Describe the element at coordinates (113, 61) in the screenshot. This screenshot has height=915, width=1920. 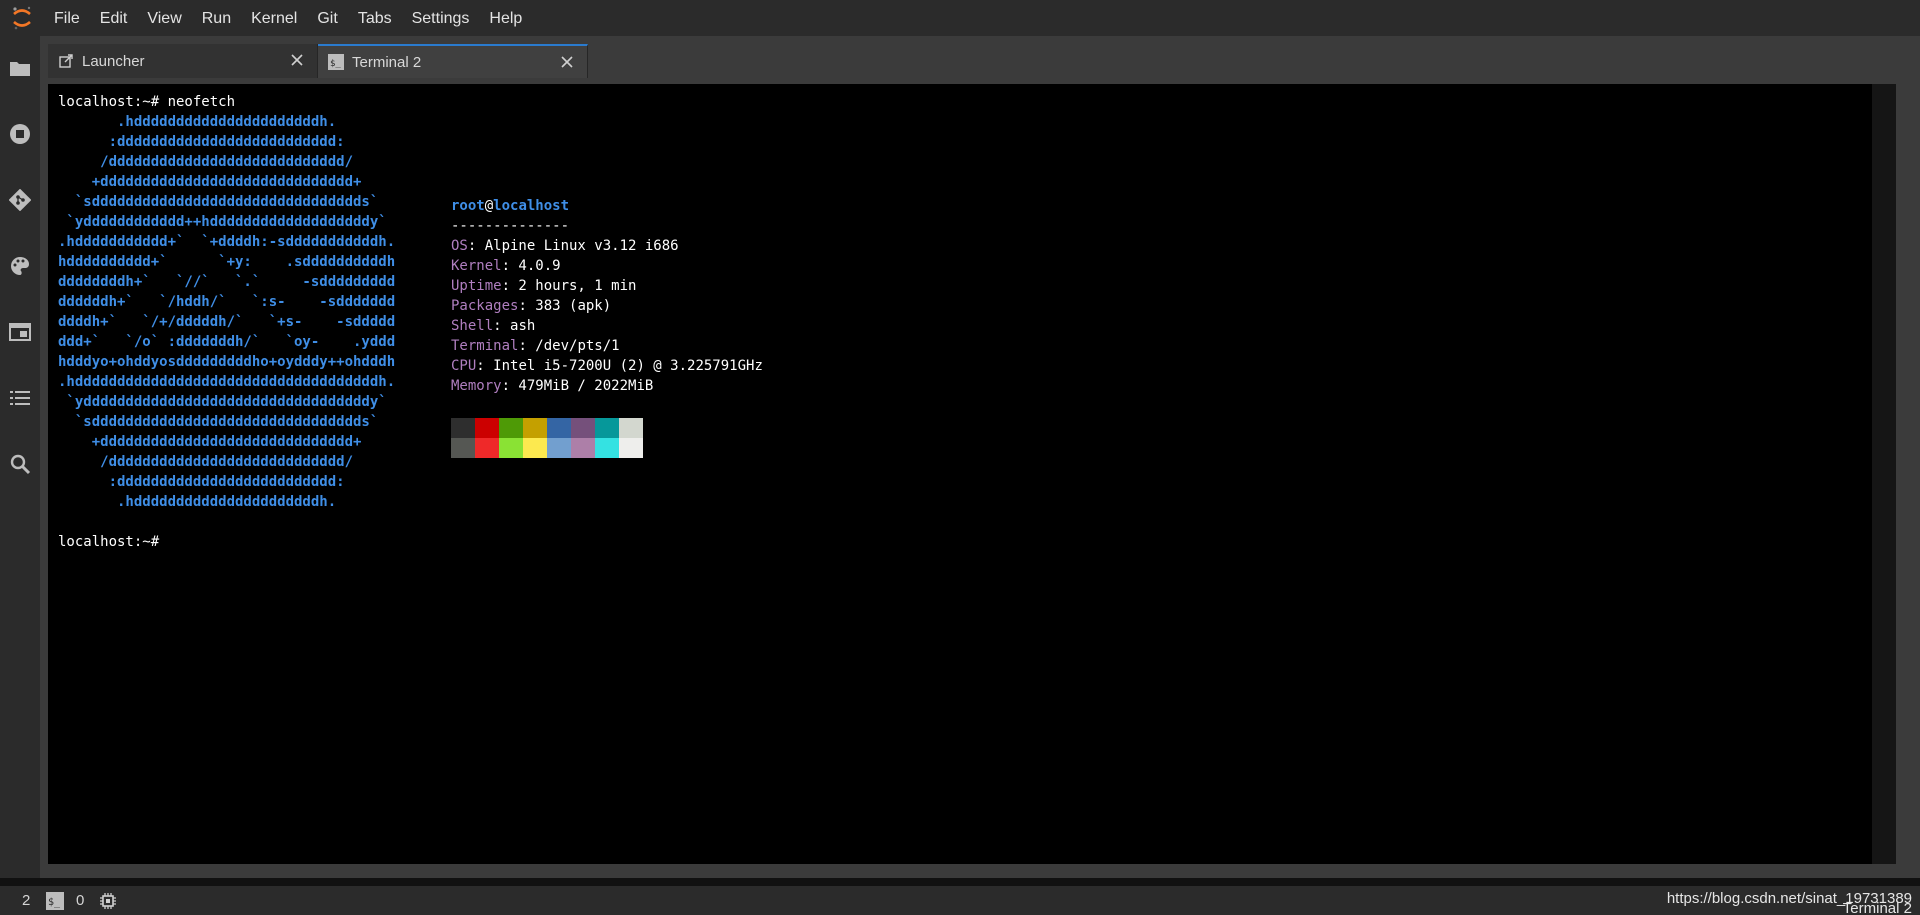
I see `tab-launcher-label: Launcher` at that location.